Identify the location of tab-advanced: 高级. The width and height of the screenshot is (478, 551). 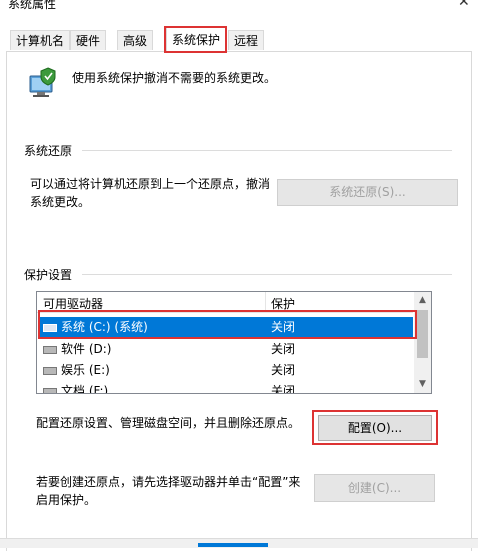
(135, 40).